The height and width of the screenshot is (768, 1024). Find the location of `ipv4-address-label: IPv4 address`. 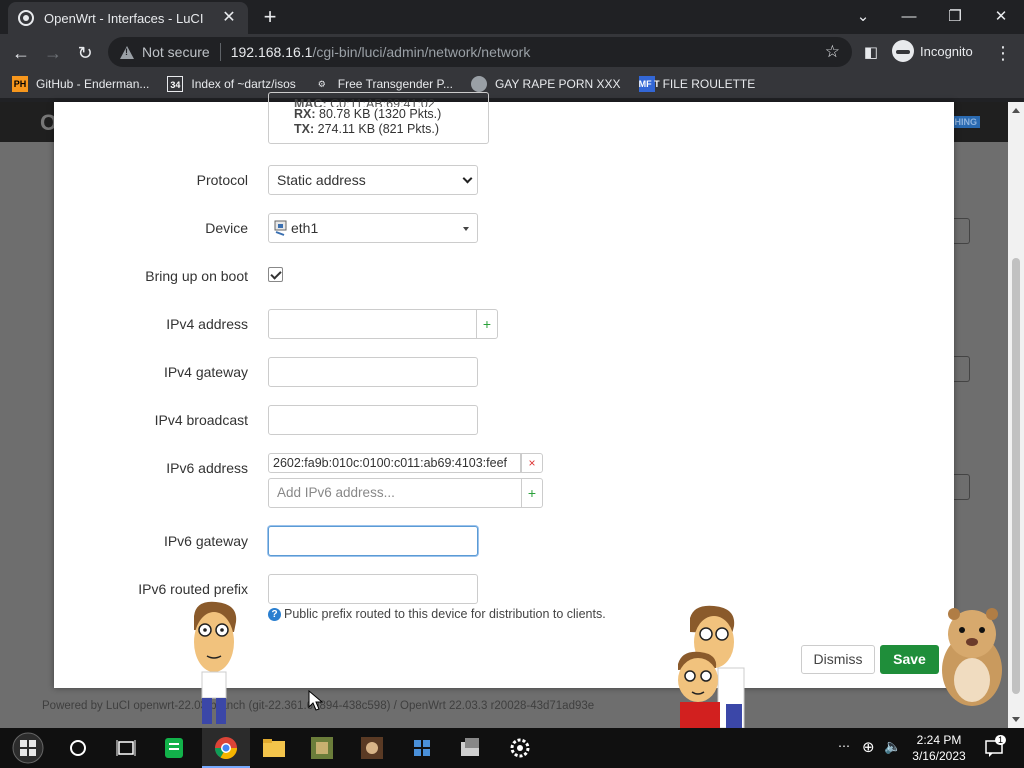

ipv4-address-label: IPv4 address is located at coordinates (207, 324).